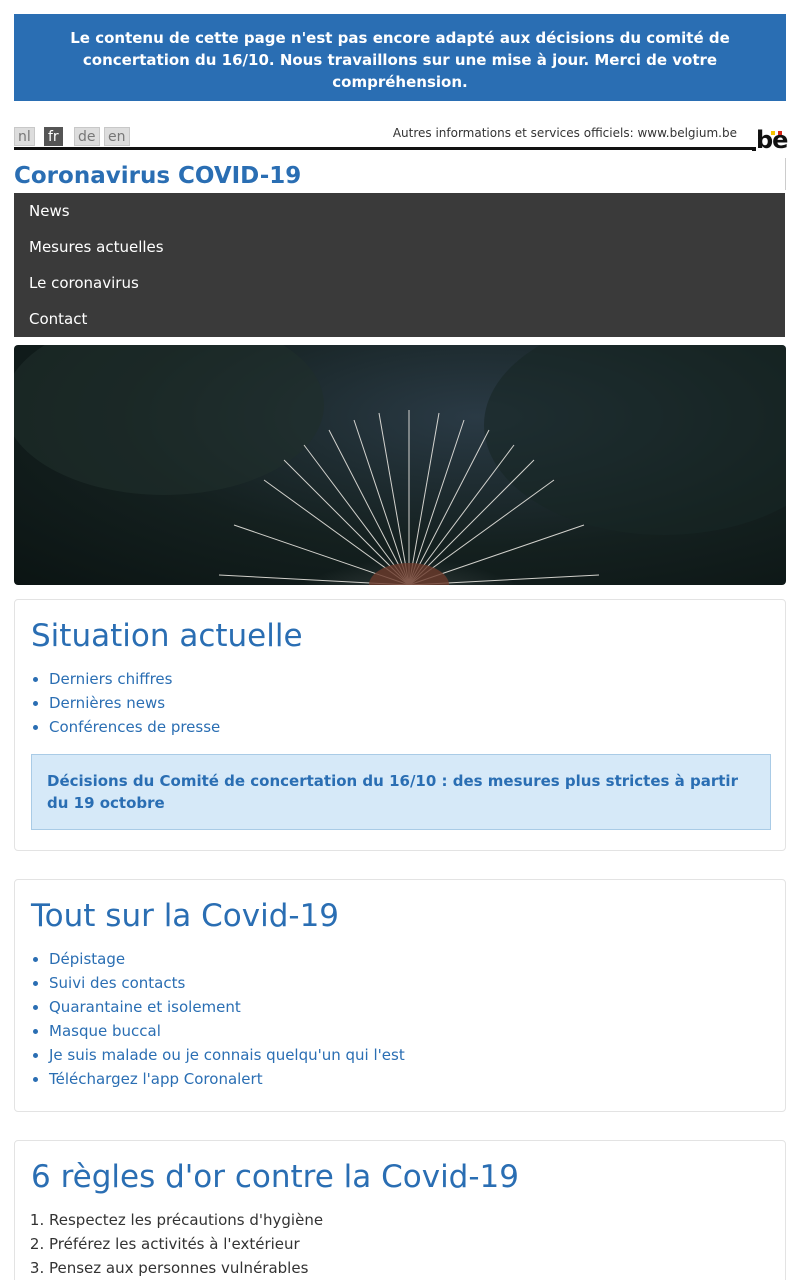  Describe the element at coordinates (275, 1177) in the screenshot. I see `rules-heading: 6 règles d'or contre la Covid-19` at that location.